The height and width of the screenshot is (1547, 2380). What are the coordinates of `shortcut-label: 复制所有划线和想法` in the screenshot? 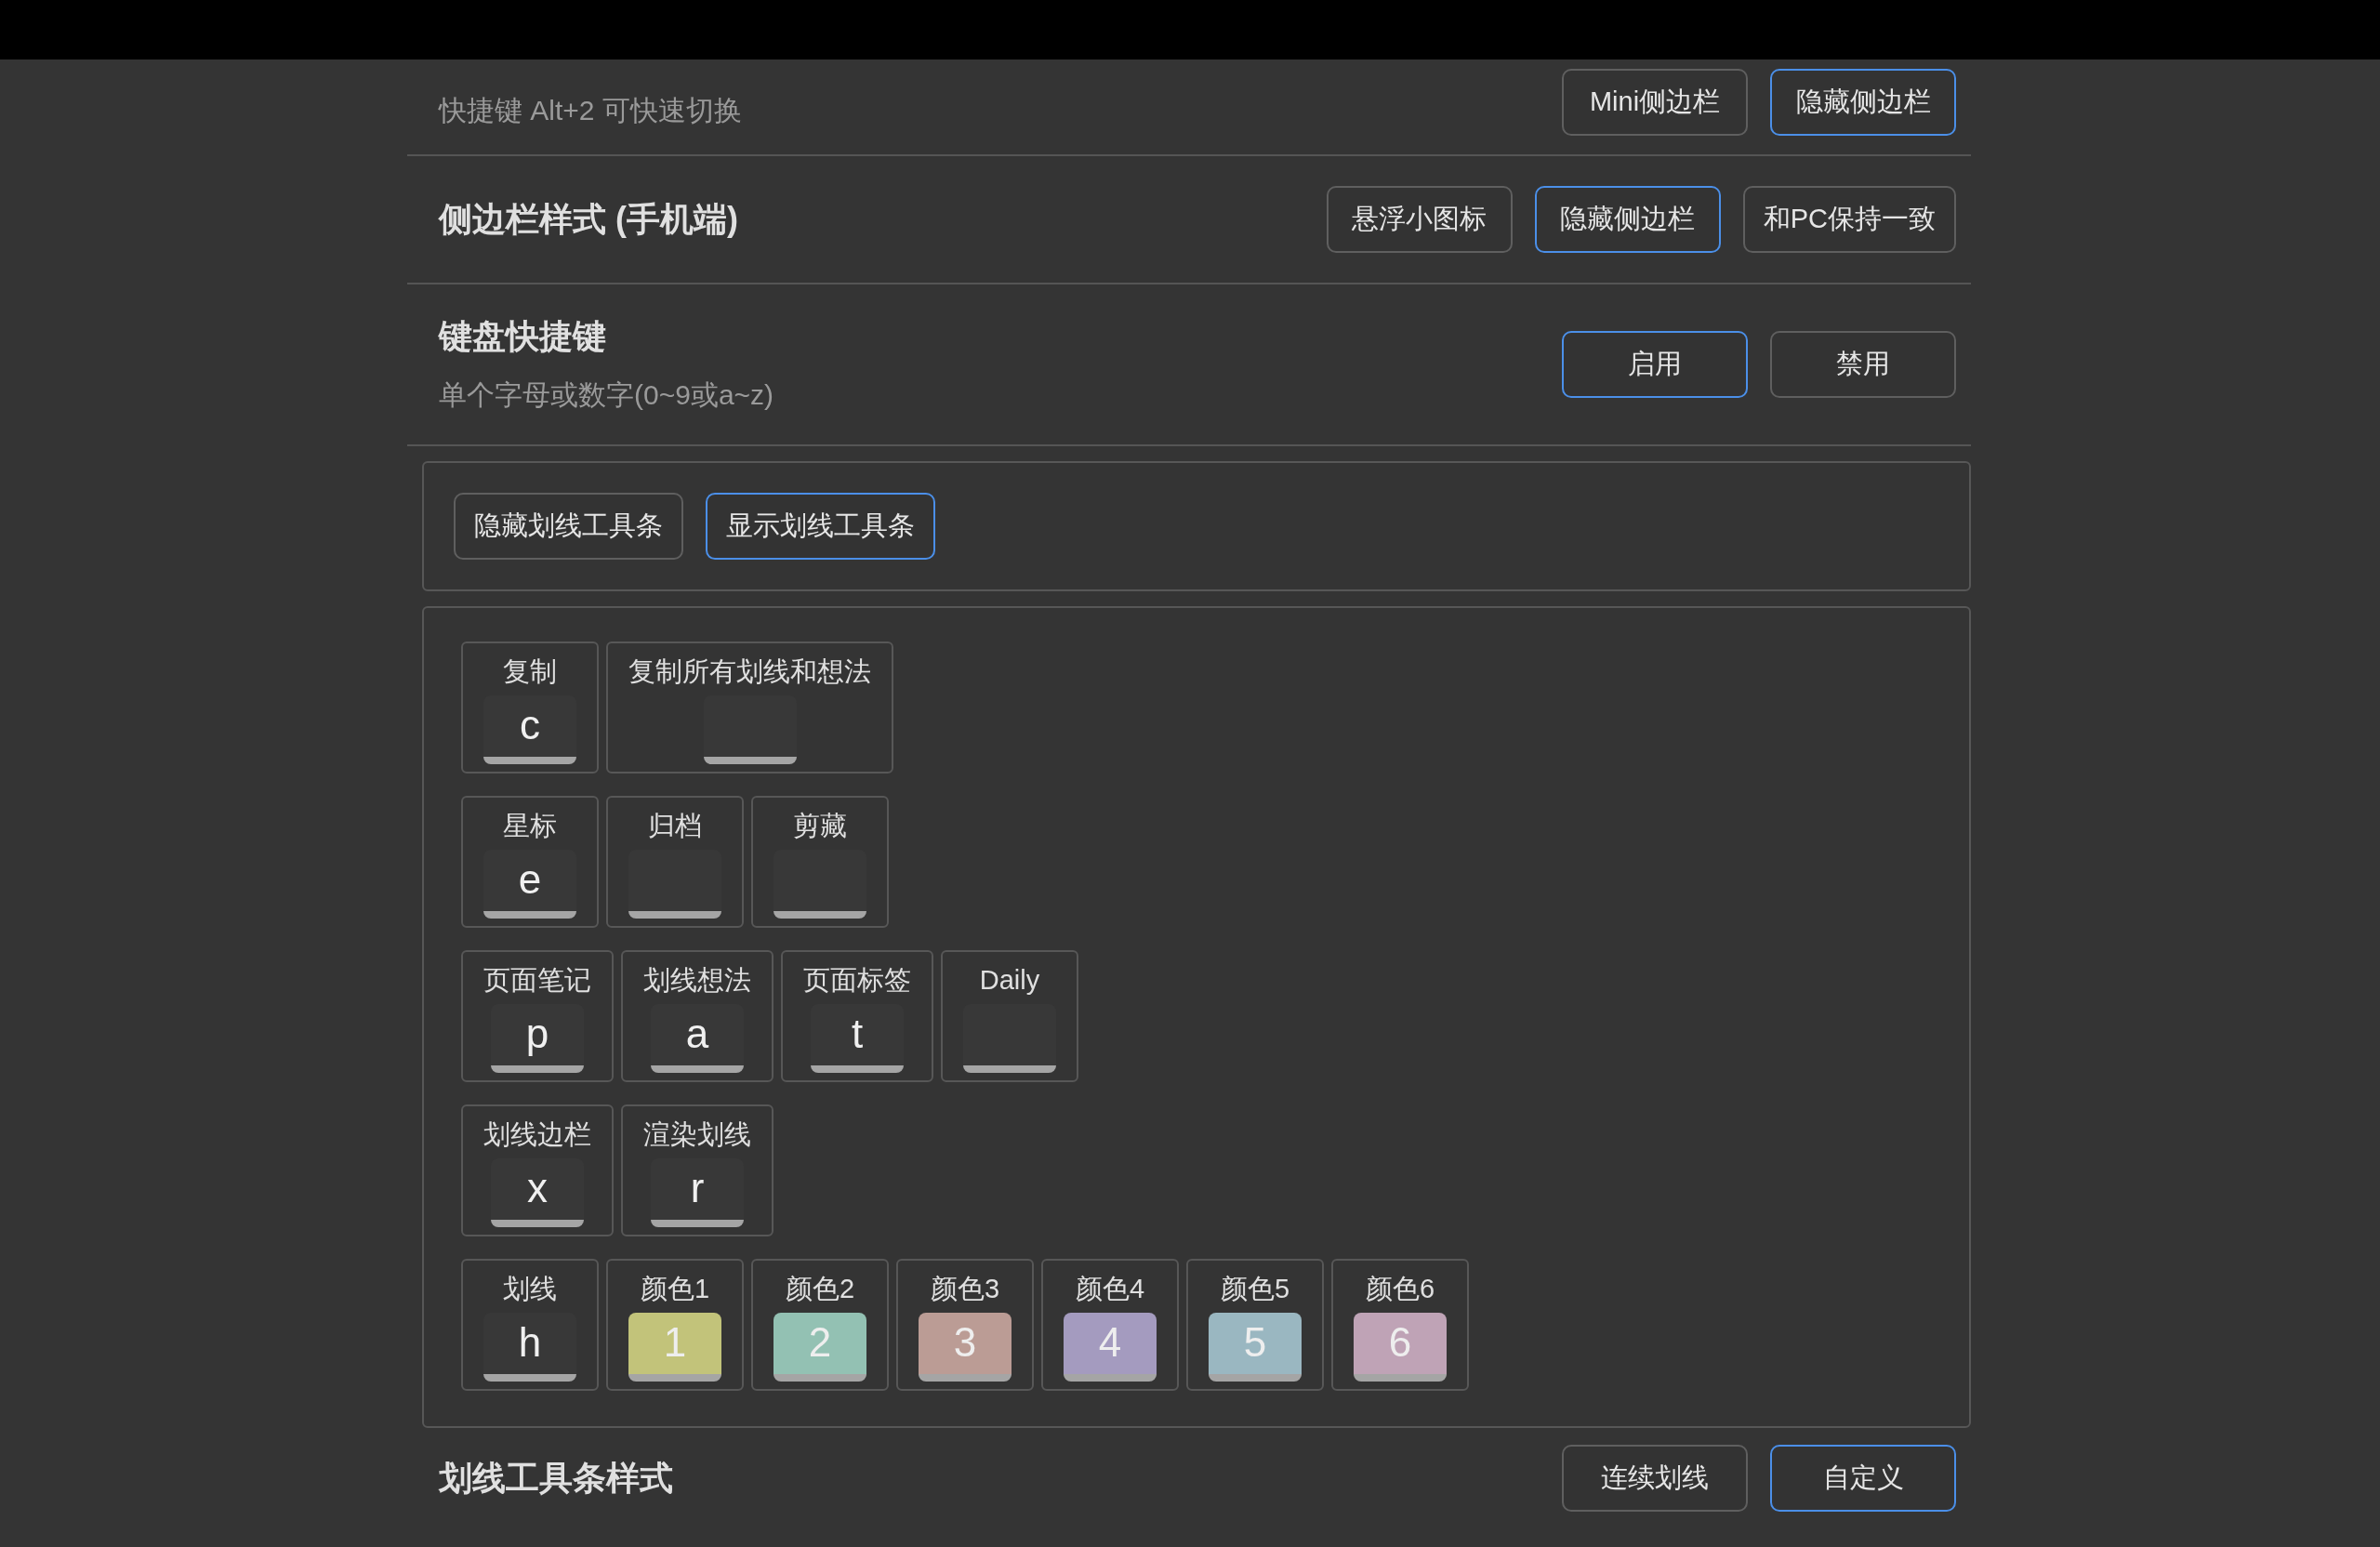 It's located at (749, 671).